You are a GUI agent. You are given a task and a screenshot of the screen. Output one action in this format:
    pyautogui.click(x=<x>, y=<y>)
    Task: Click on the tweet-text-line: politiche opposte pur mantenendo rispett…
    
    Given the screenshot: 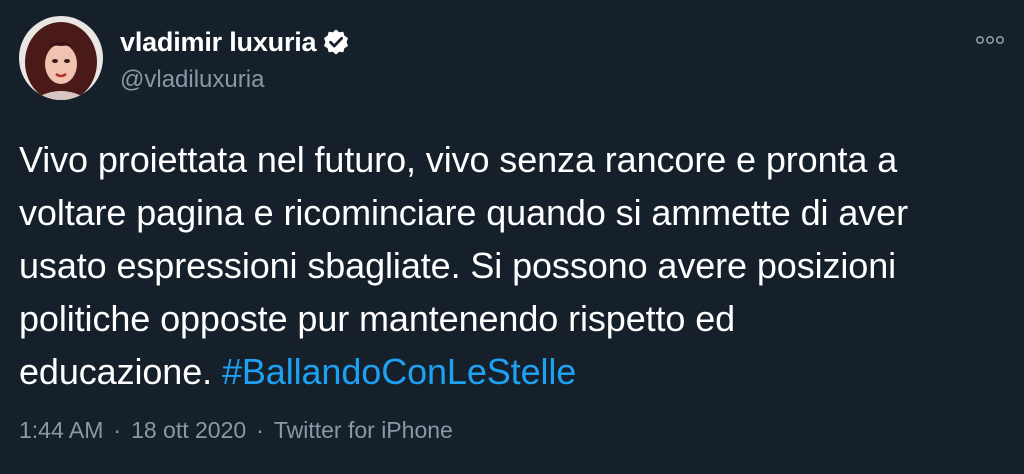 What is the action you would take?
    pyautogui.click(x=377, y=318)
    